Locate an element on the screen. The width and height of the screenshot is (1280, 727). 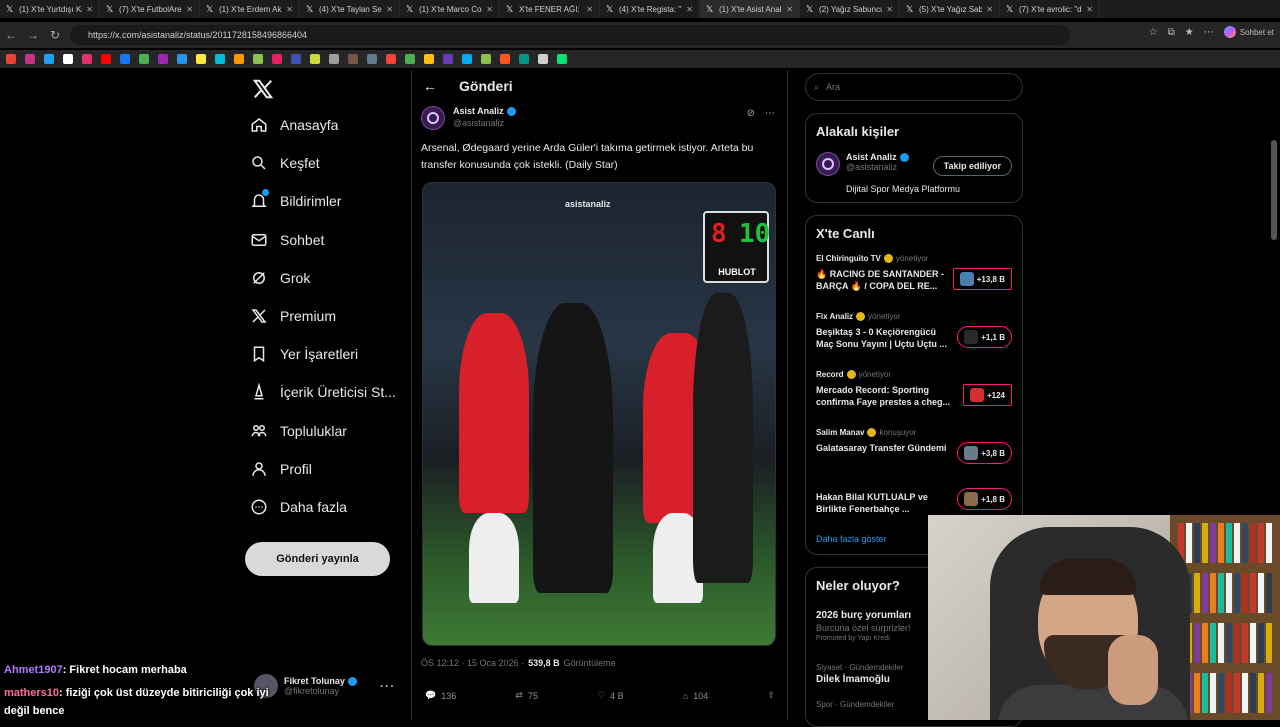
reply-button: 💬 136 is located at coordinates (440, 695).